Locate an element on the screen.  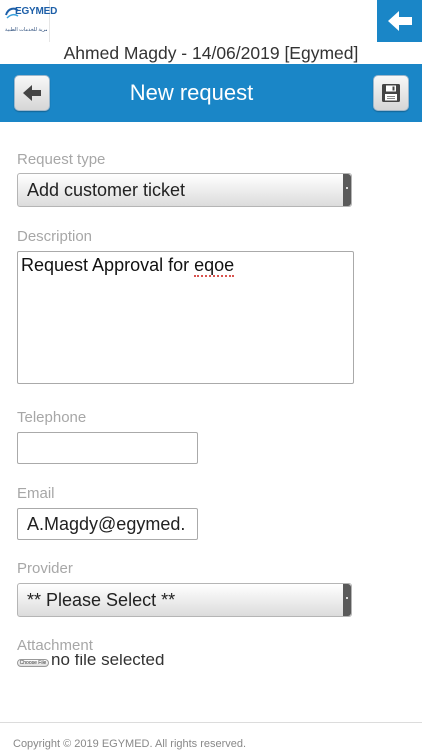
save-disk-icon is located at coordinates (391, 93).